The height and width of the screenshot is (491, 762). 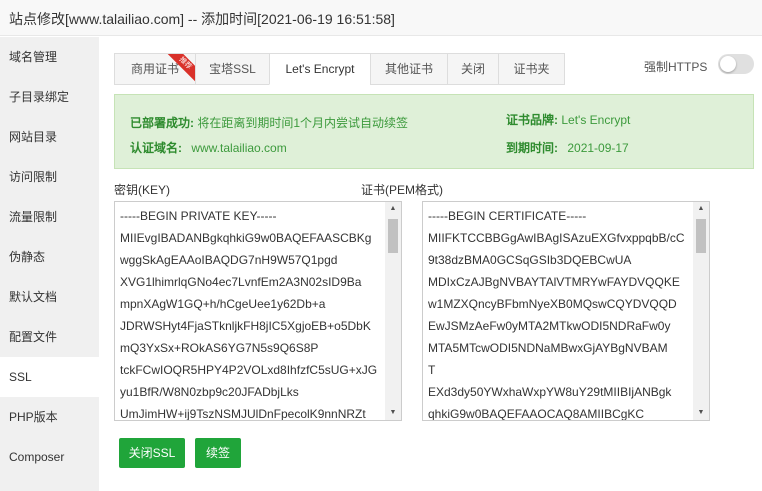 I want to click on deploy-status: 已部署成功: 将在距离到期时间1个月内尝试自动续签, so click(x=269, y=122).